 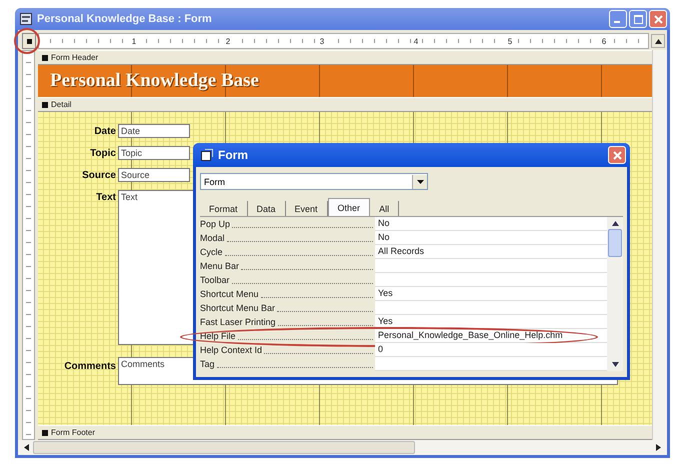 What do you see at coordinates (349, 207) in the screenshot?
I see `property-tab: Other` at bounding box center [349, 207].